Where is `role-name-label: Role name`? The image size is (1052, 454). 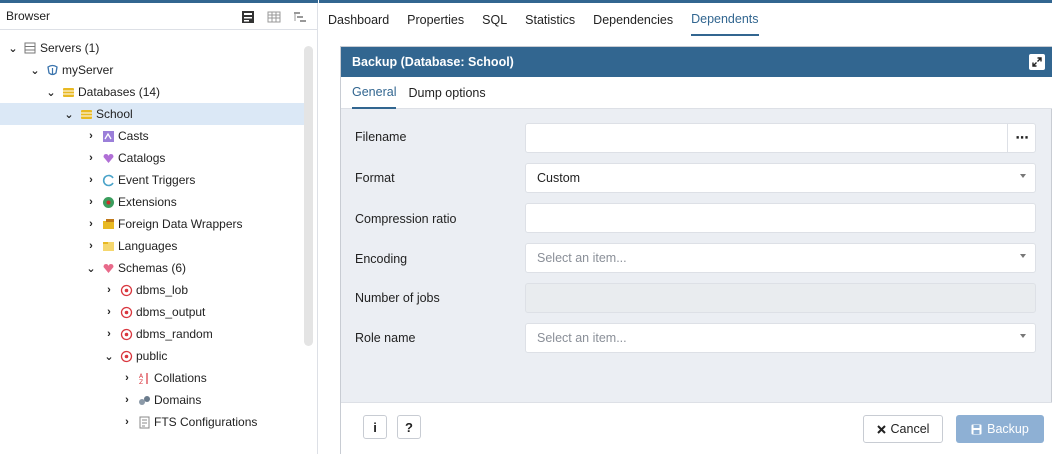
role-name-label: Role name is located at coordinates (385, 338).